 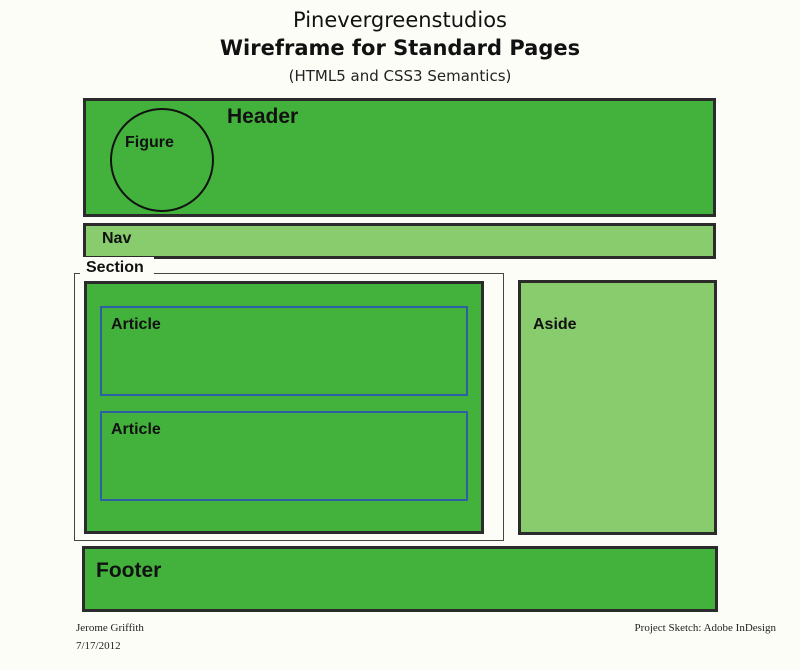 What do you see at coordinates (400, 48) in the screenshot?
I see `diagram-subtitle: Wireframe for Standard Pages` at bounding box center [400, 48].